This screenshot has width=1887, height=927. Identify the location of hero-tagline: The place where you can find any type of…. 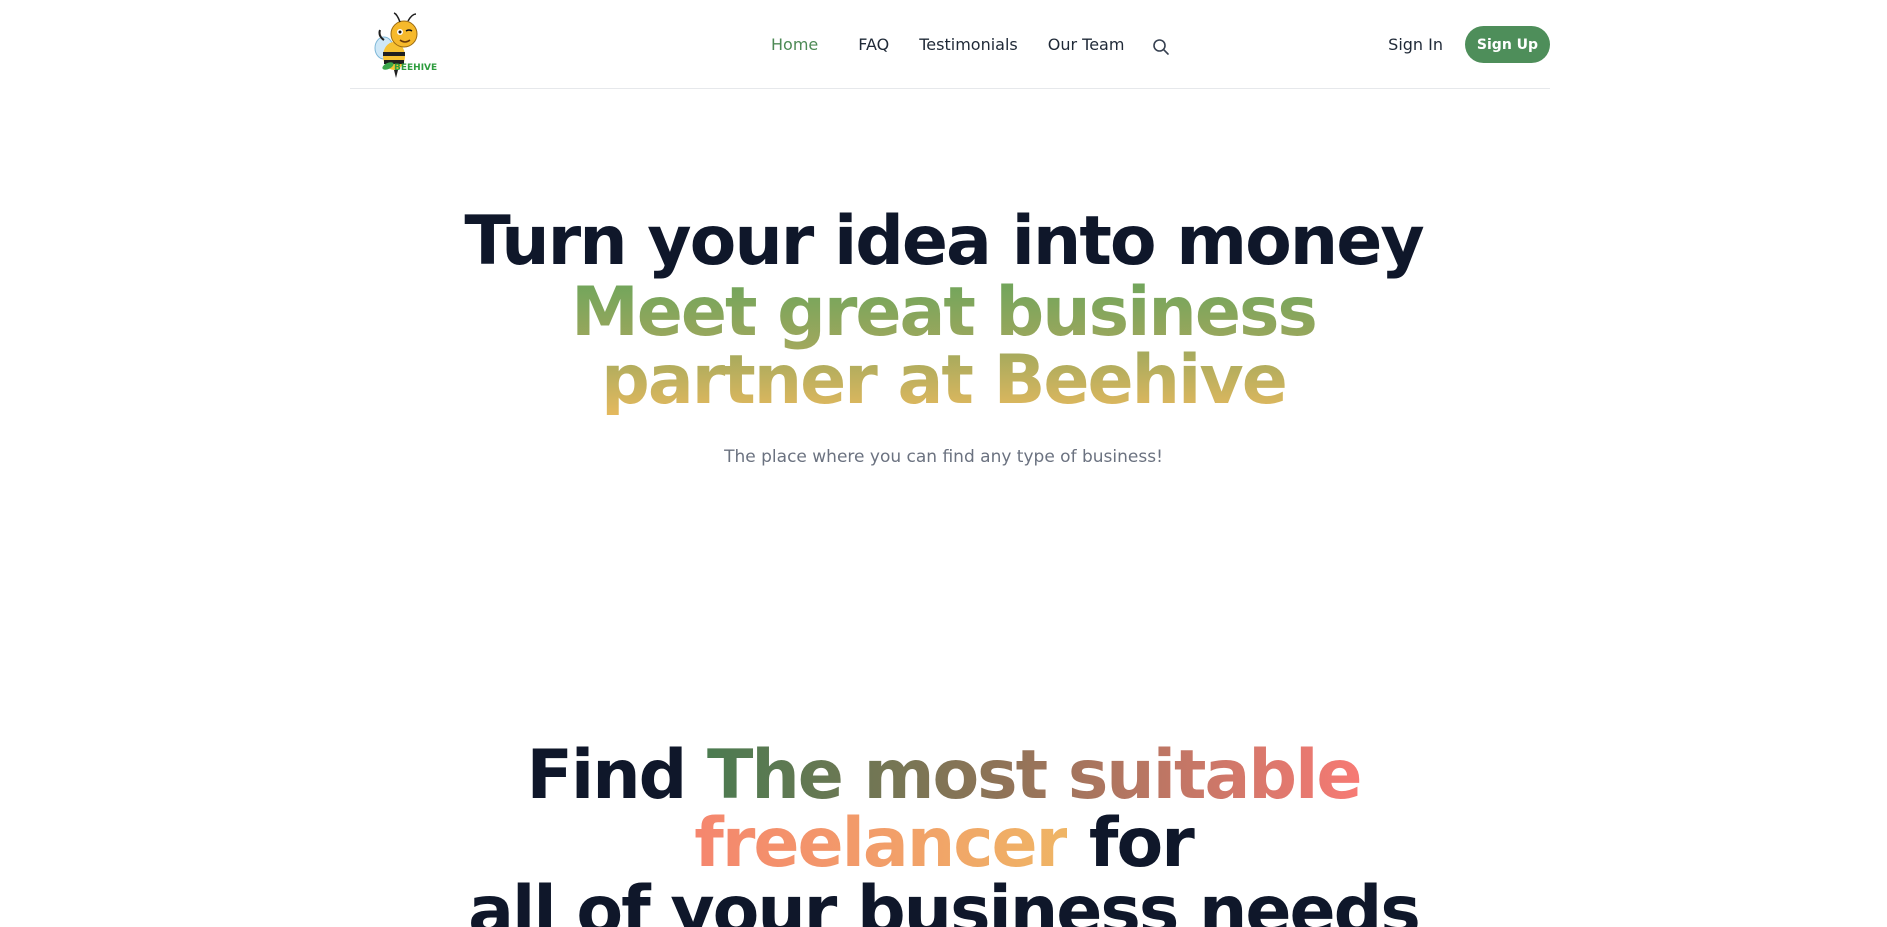
(943, 457).